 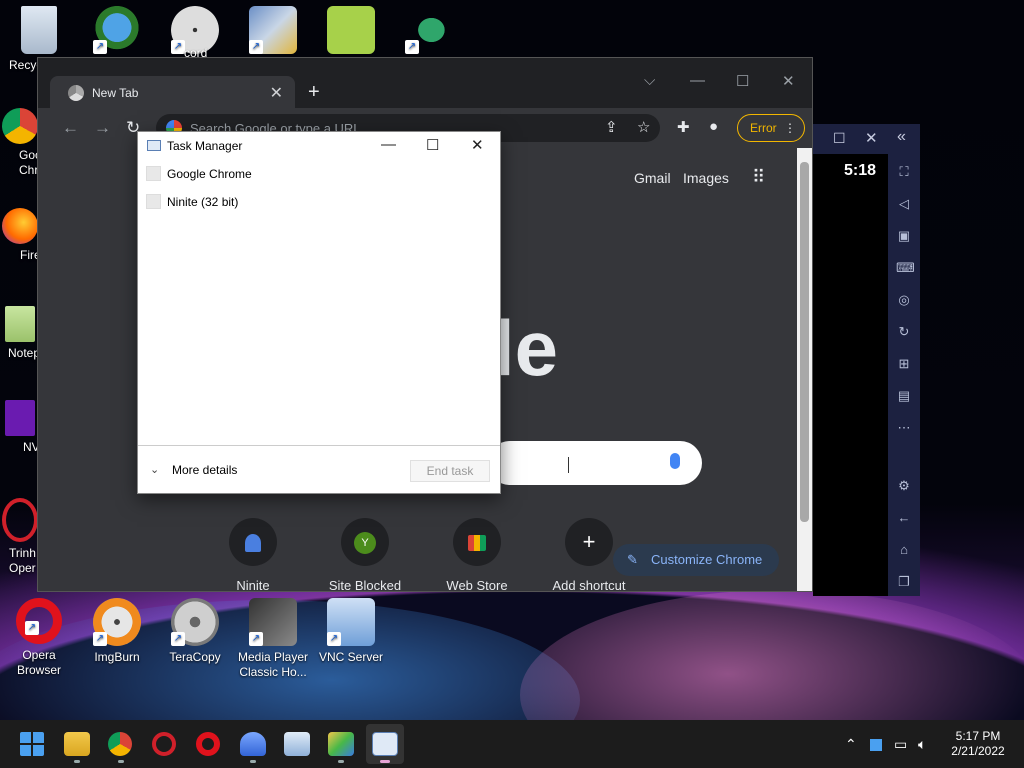 What do you see at coordinates (477, 554) in the screenshot?
I see `shortcut-web-store: Web Store` at bounding box center [477, 554].